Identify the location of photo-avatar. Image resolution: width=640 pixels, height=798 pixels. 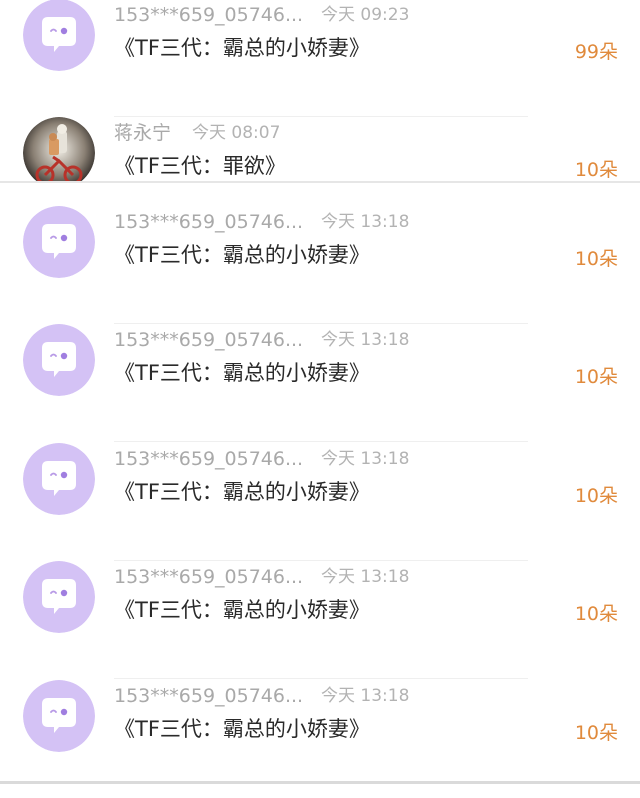
(59, 149).